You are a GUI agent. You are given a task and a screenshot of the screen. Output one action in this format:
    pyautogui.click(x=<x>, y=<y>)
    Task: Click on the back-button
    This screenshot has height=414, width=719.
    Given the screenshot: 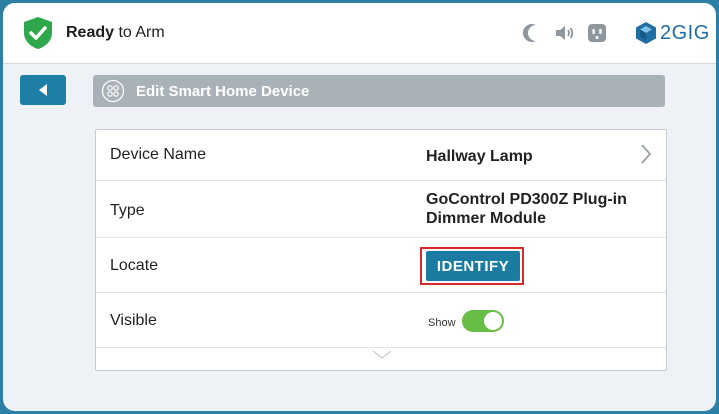 What is the action you would take?
    pyautogui.click(x=43, y=90)
    